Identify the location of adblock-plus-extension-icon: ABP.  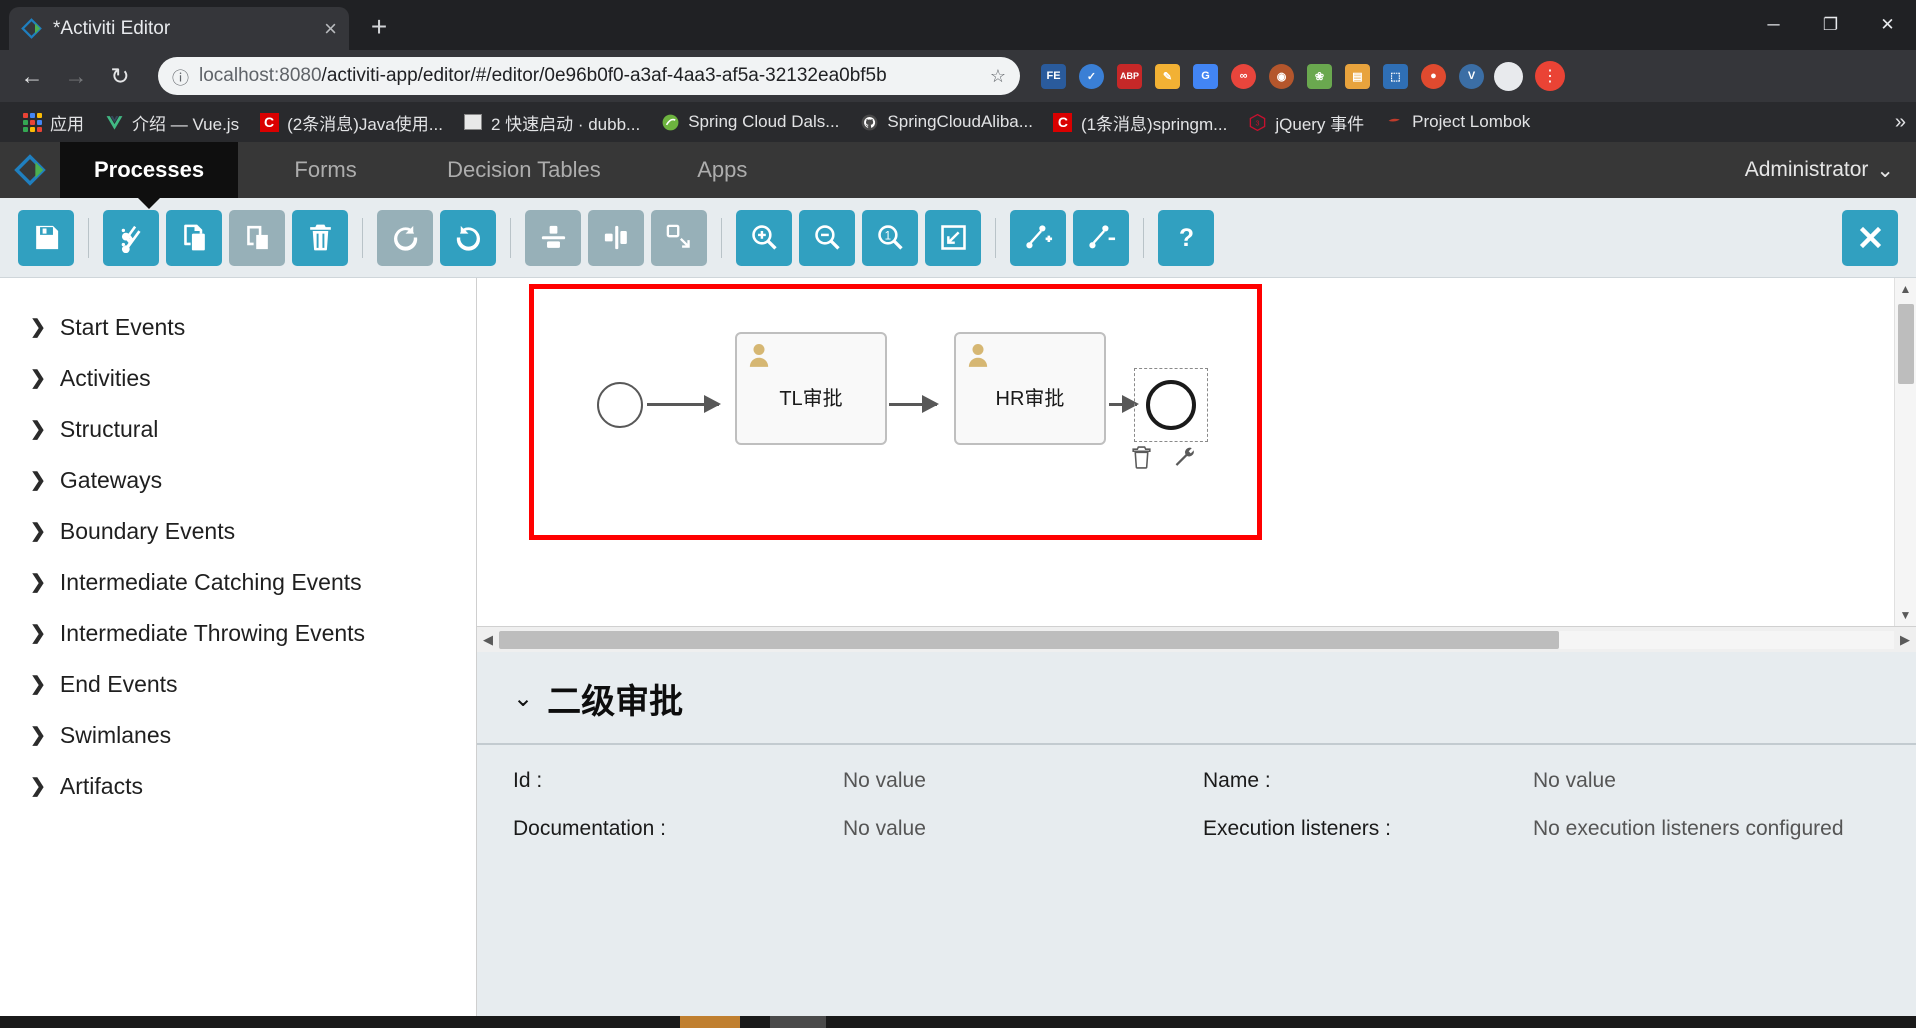
(1129, 76).